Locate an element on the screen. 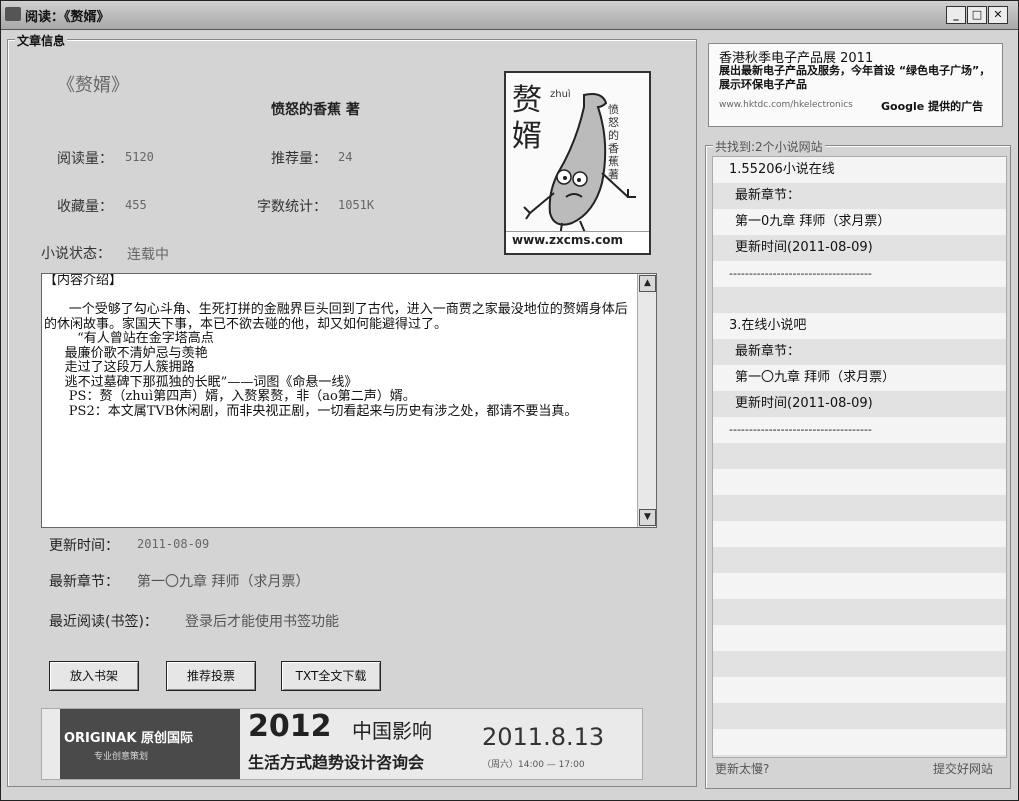 This screenshot has width=1019, height=801. book-title: 《赘婿》 is located at coordinates (93, 85).